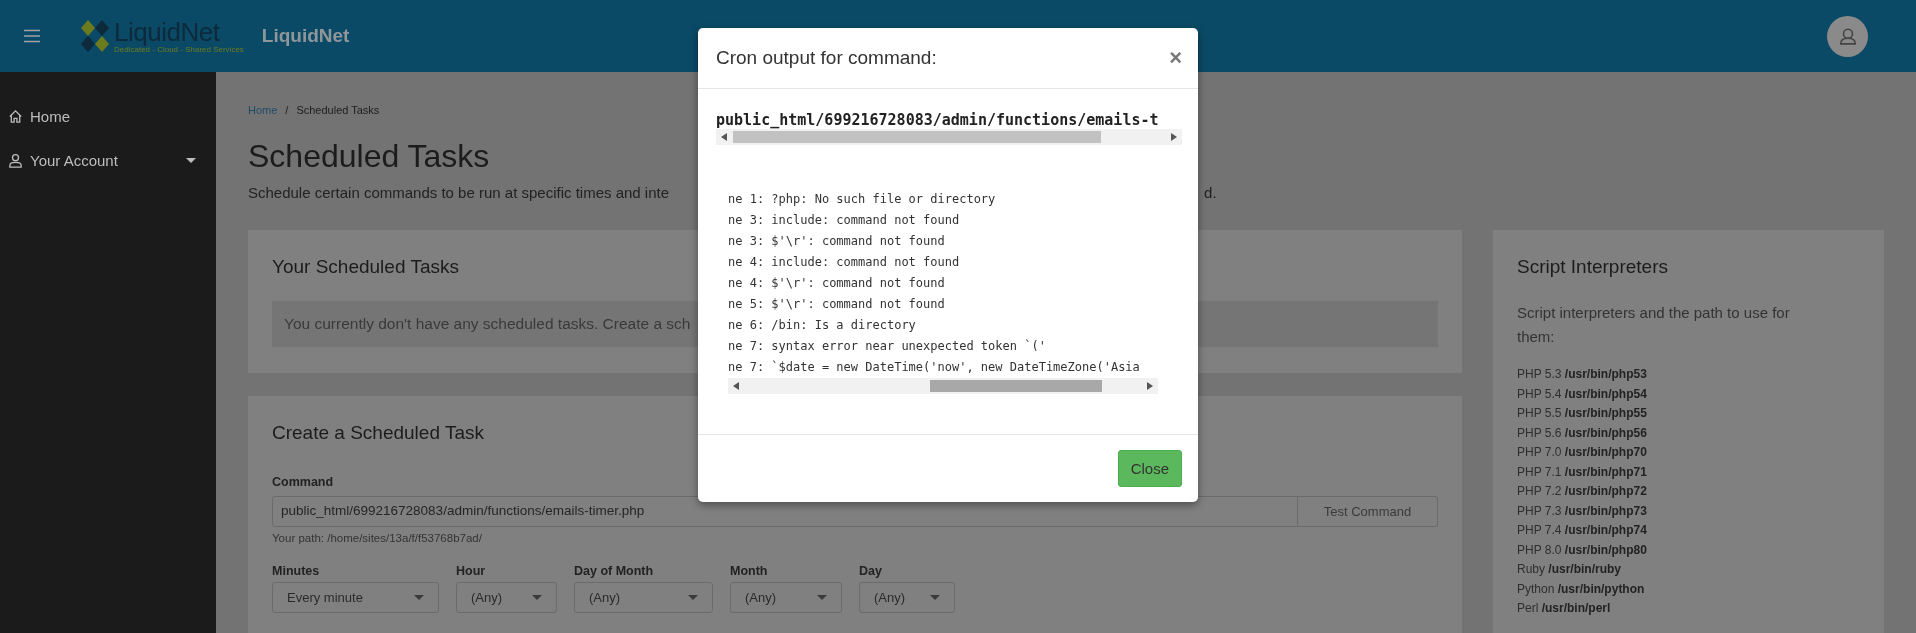 This screenshot has height=633, width=1916. Describe the element at coordinates (1582, 530) in the screenshot. I see `interpreter-path: PHP 7.4 /usr/bin/php74` at that location.